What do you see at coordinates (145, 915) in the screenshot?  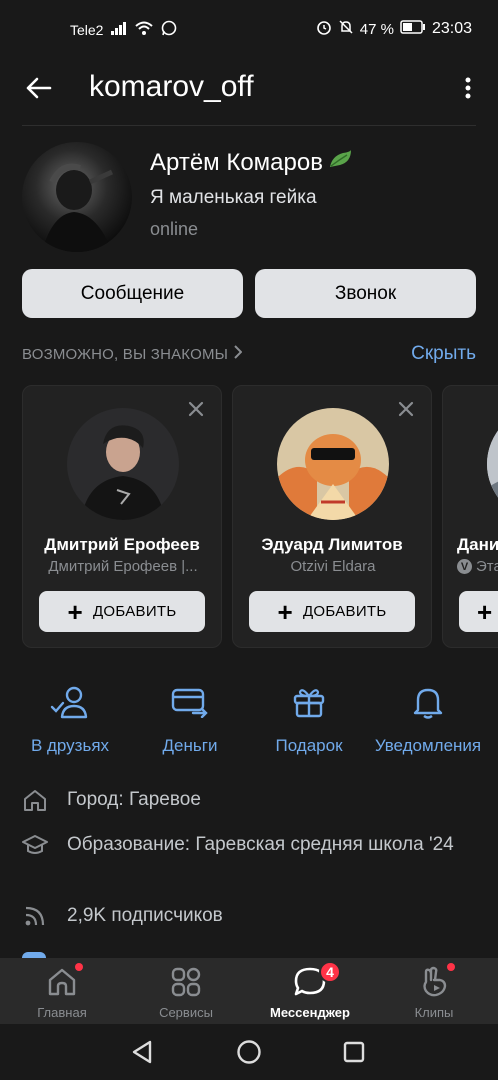 I see `followers-text: 2,9K подписчиков` at bounding box center [145, 915].